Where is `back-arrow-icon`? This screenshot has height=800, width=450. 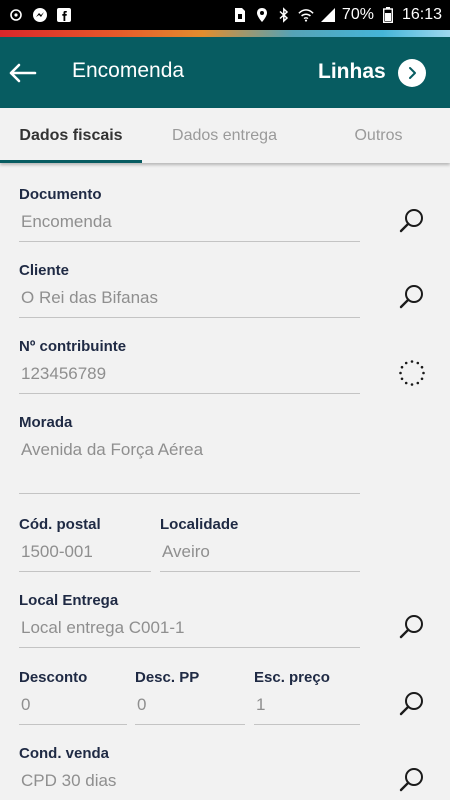
back-arrow-icon is located at coordinates (23, 73).